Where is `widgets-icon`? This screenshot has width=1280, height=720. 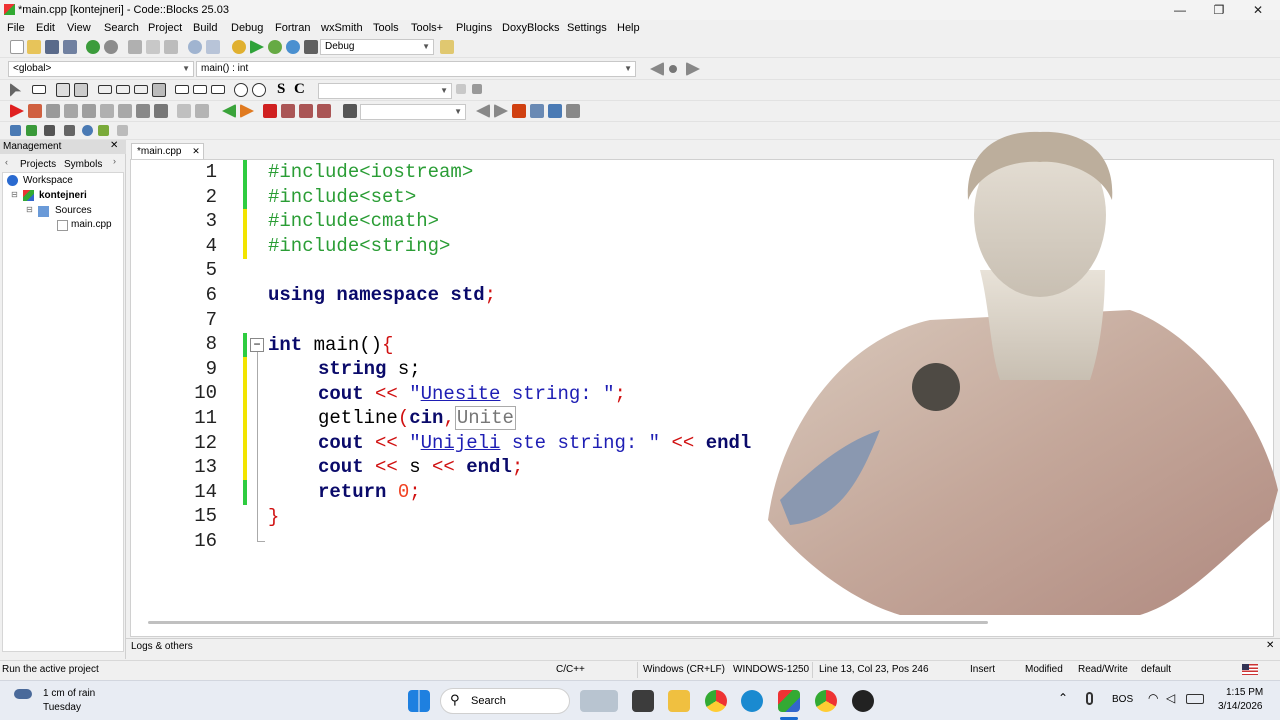
widgets-icon is located at coordinates (599, 701).